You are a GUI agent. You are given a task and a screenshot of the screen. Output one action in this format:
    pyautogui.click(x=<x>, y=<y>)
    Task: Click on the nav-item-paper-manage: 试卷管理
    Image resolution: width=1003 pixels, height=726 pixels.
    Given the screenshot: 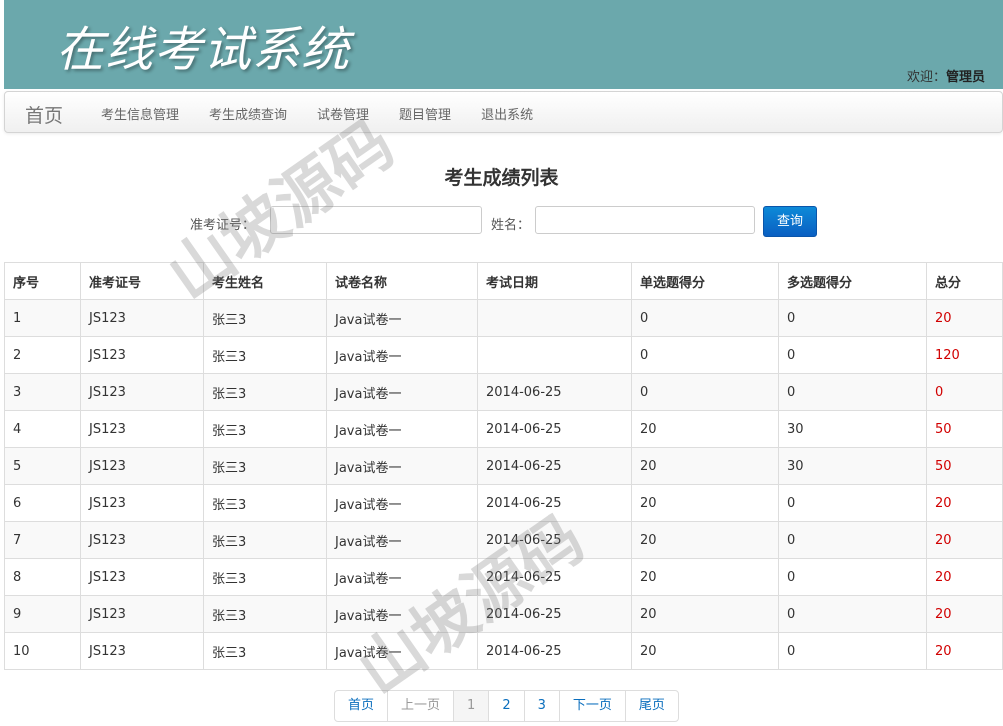 What is the action you would take?
    pyautogui.click(x=343, y=113)
    